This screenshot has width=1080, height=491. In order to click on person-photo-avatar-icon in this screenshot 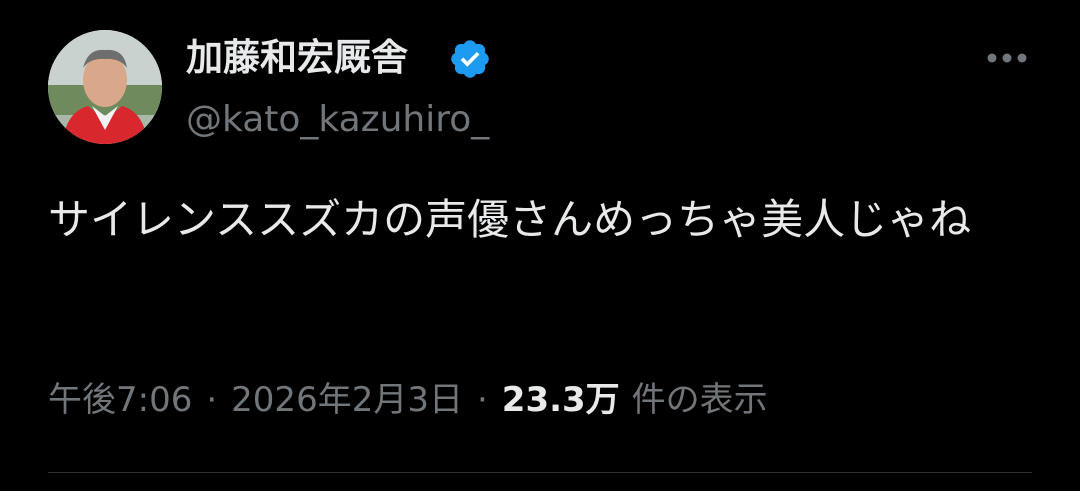, I will do `click(105, 87)`.